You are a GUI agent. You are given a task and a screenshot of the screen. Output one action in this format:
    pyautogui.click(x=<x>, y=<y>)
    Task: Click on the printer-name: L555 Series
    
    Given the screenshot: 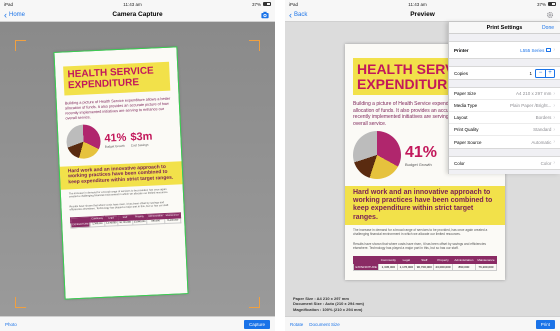 What is the action you would take?
    pyautogui.click(x=532, y=50)
    